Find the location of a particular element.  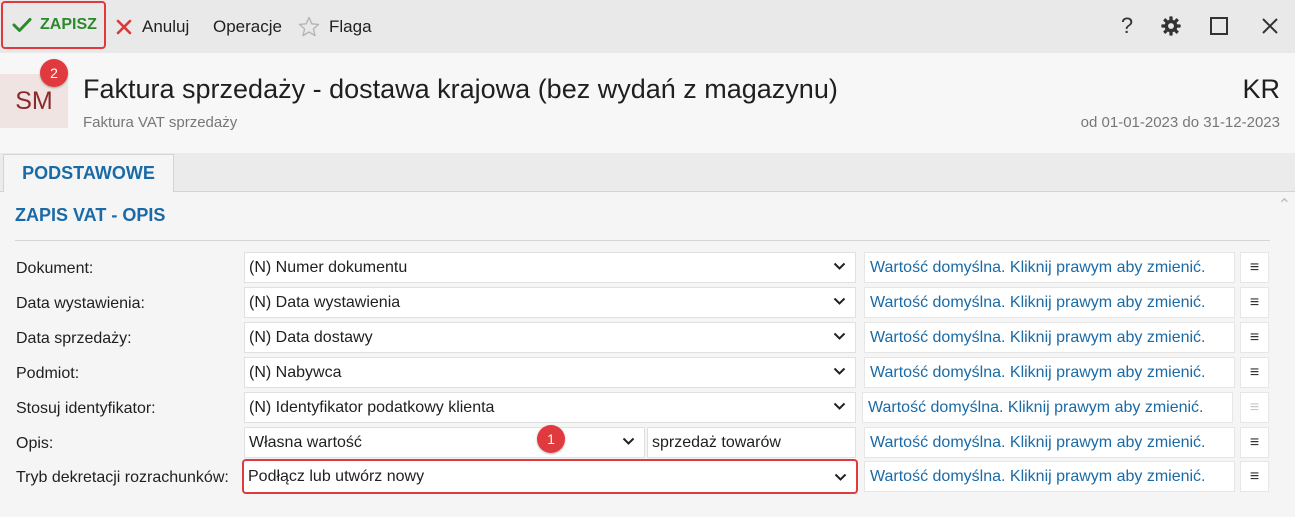

tab-label: PODSTAWOWE is located at coordinates (88, 173).